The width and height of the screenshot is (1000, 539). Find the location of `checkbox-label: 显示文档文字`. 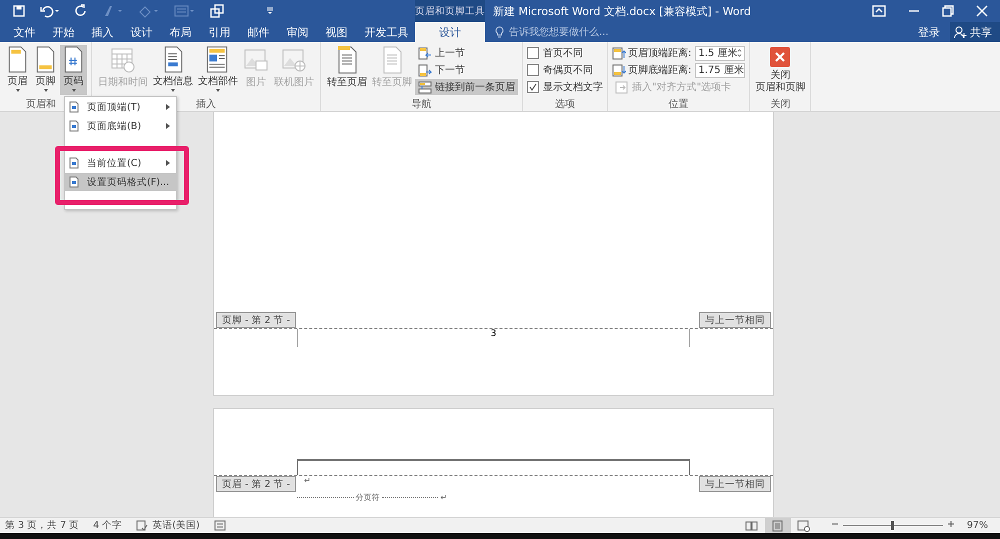

checkbox-label: 显示文档文字 is located at coordinates (573, 87).